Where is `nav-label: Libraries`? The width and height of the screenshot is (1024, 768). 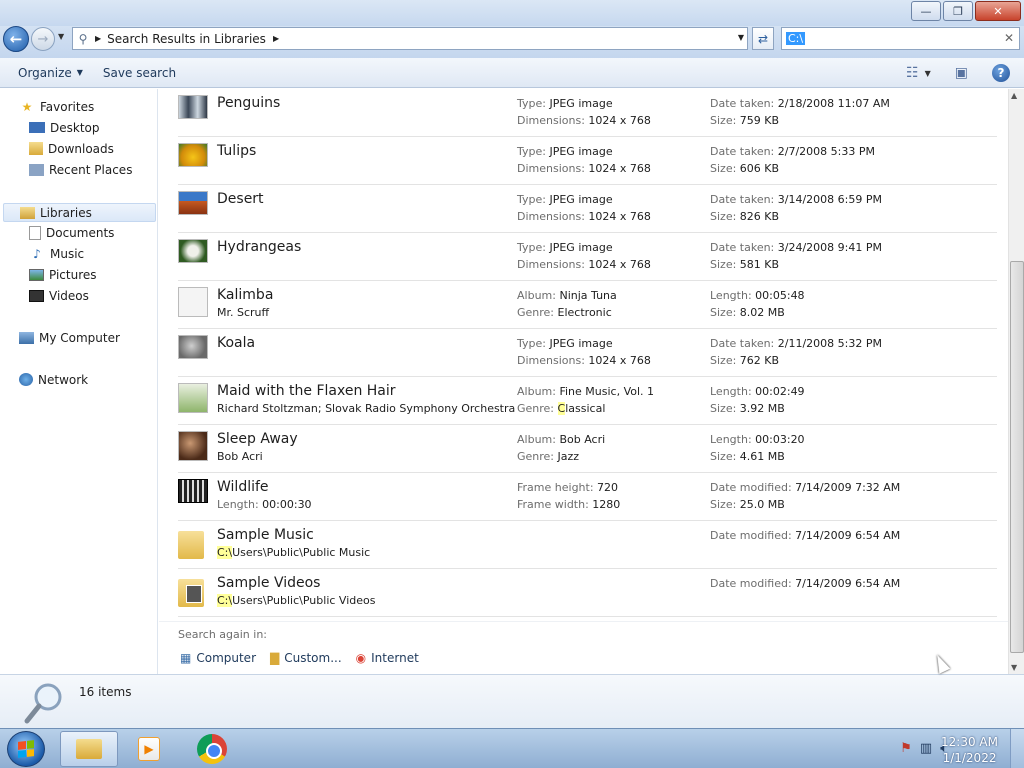
nav-label: Libraries is located at coordinates (66, 212).